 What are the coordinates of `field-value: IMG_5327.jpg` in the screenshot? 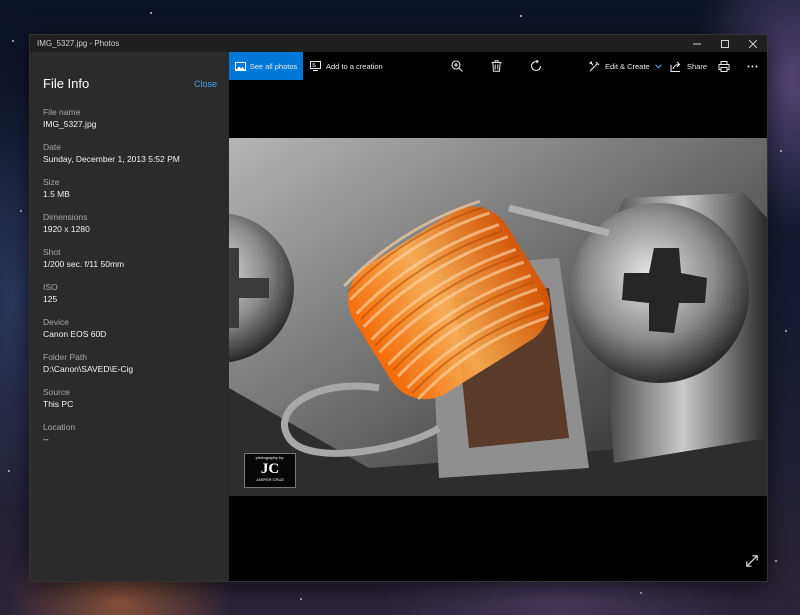 It's located at (70, 124).